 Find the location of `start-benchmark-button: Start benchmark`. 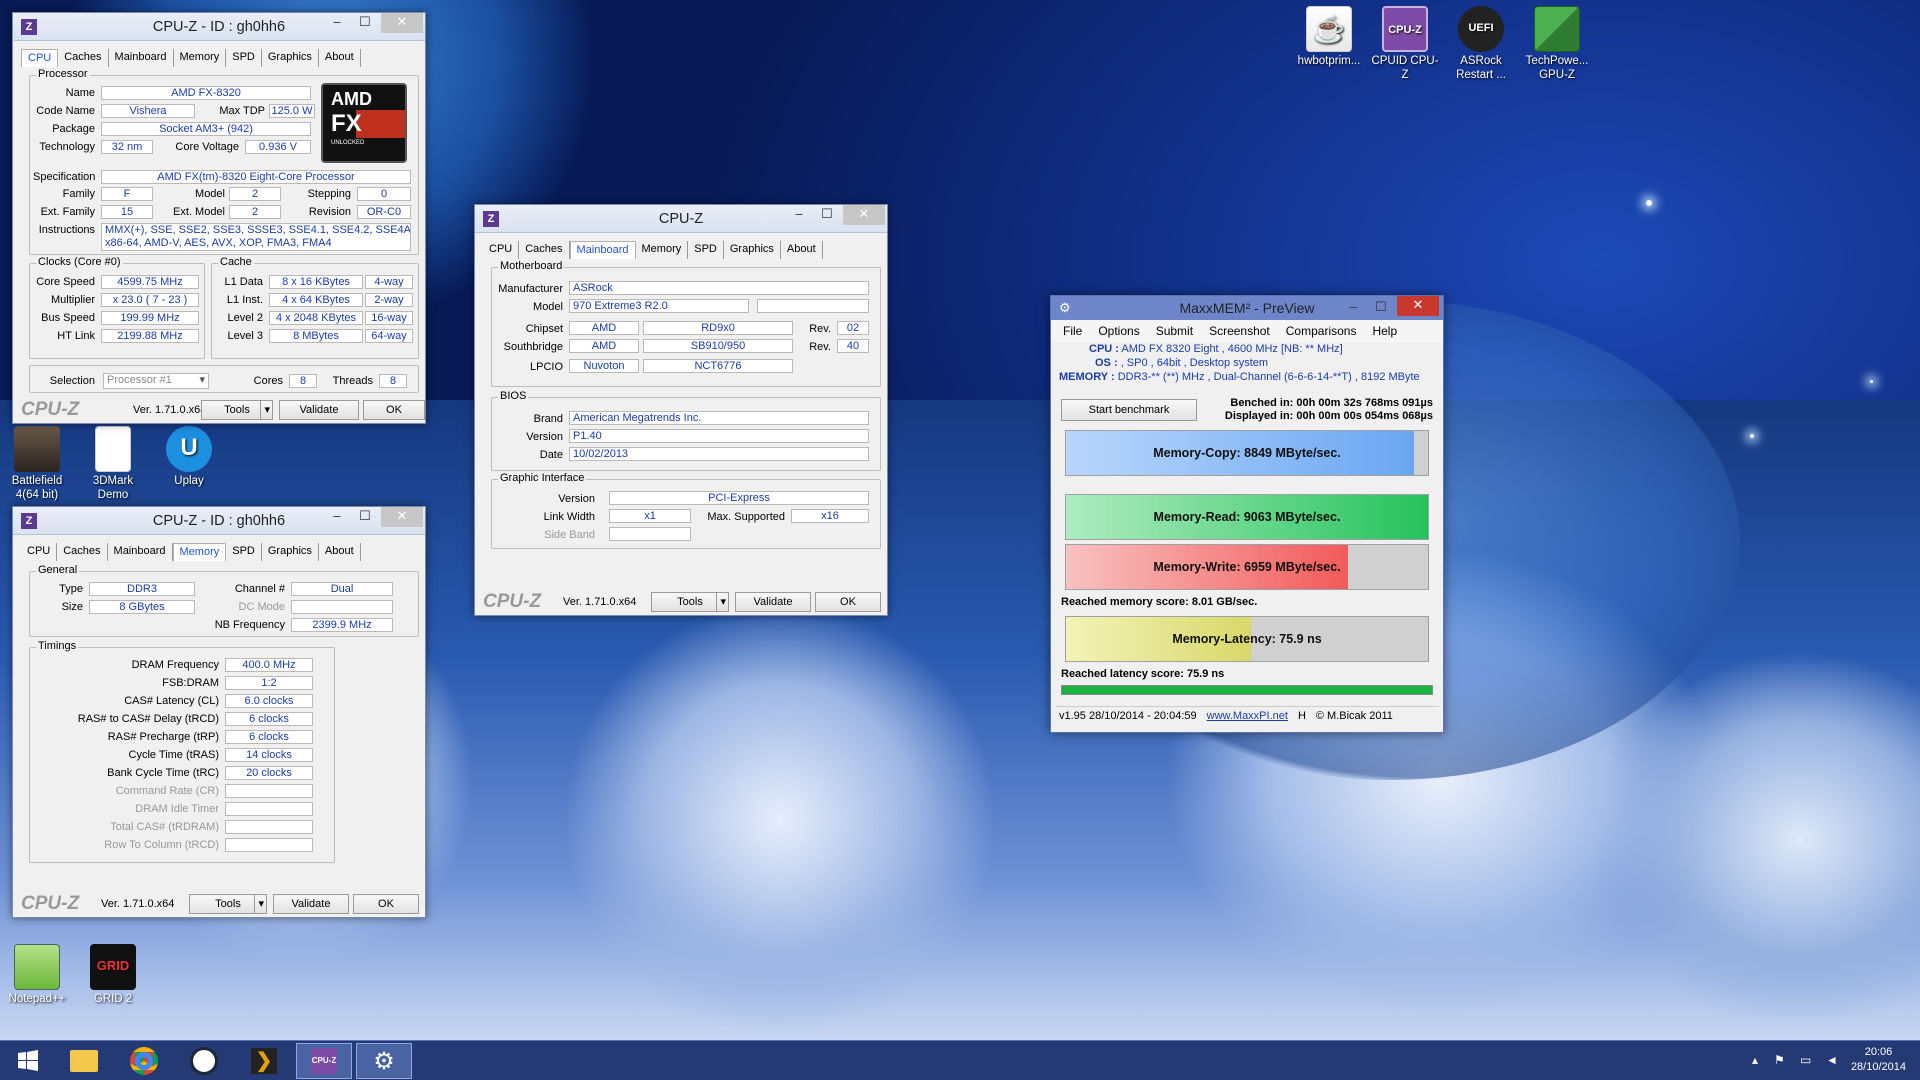

start-benchmark-button: Start benchmark is located at coordinates (1129, 410).